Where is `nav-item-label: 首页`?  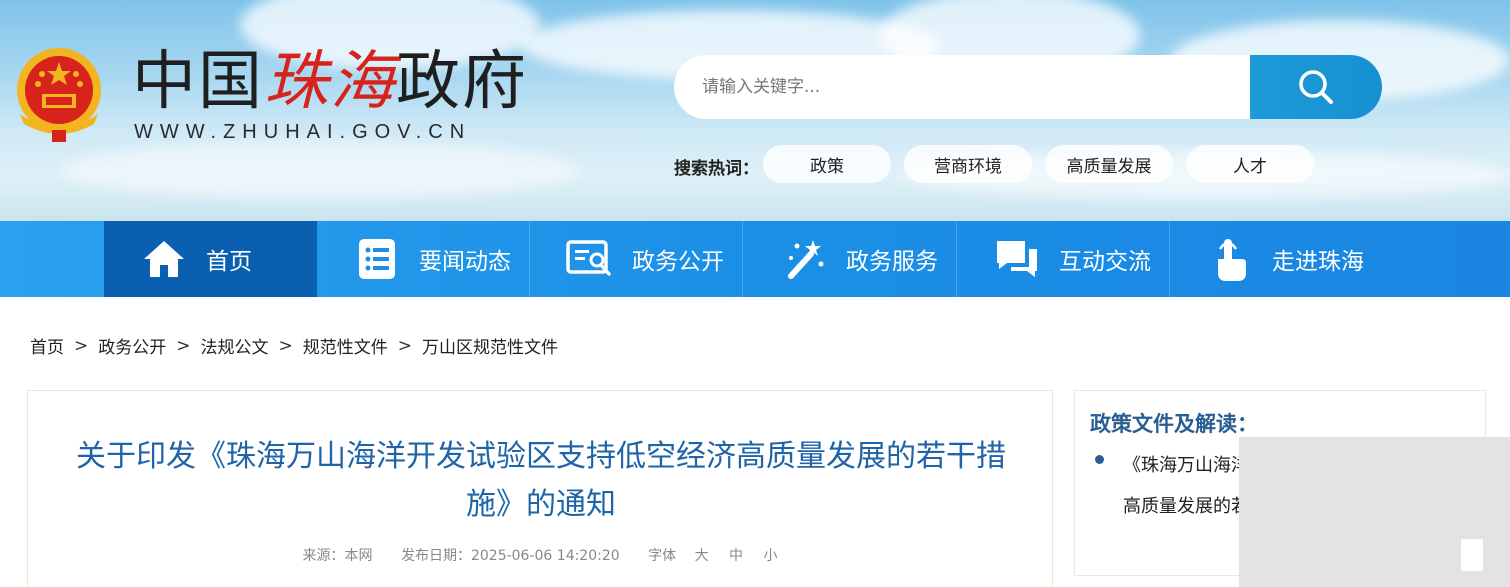
nav-item-label: 首页 is located at coordinates (229, 262).